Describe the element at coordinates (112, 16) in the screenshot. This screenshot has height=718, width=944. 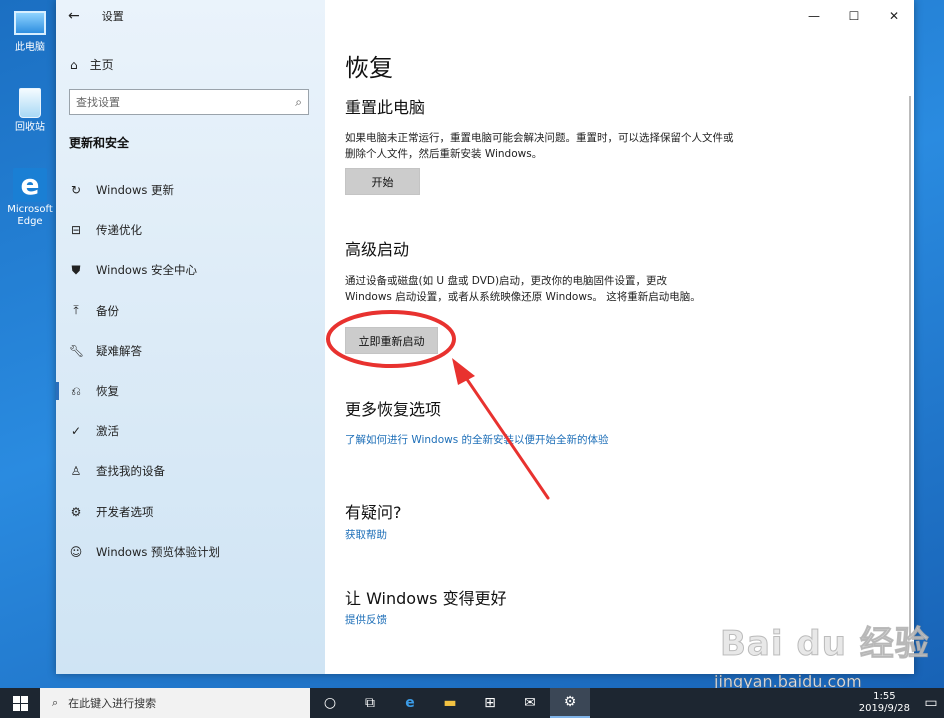
I see `window-title: 设置` at that location.